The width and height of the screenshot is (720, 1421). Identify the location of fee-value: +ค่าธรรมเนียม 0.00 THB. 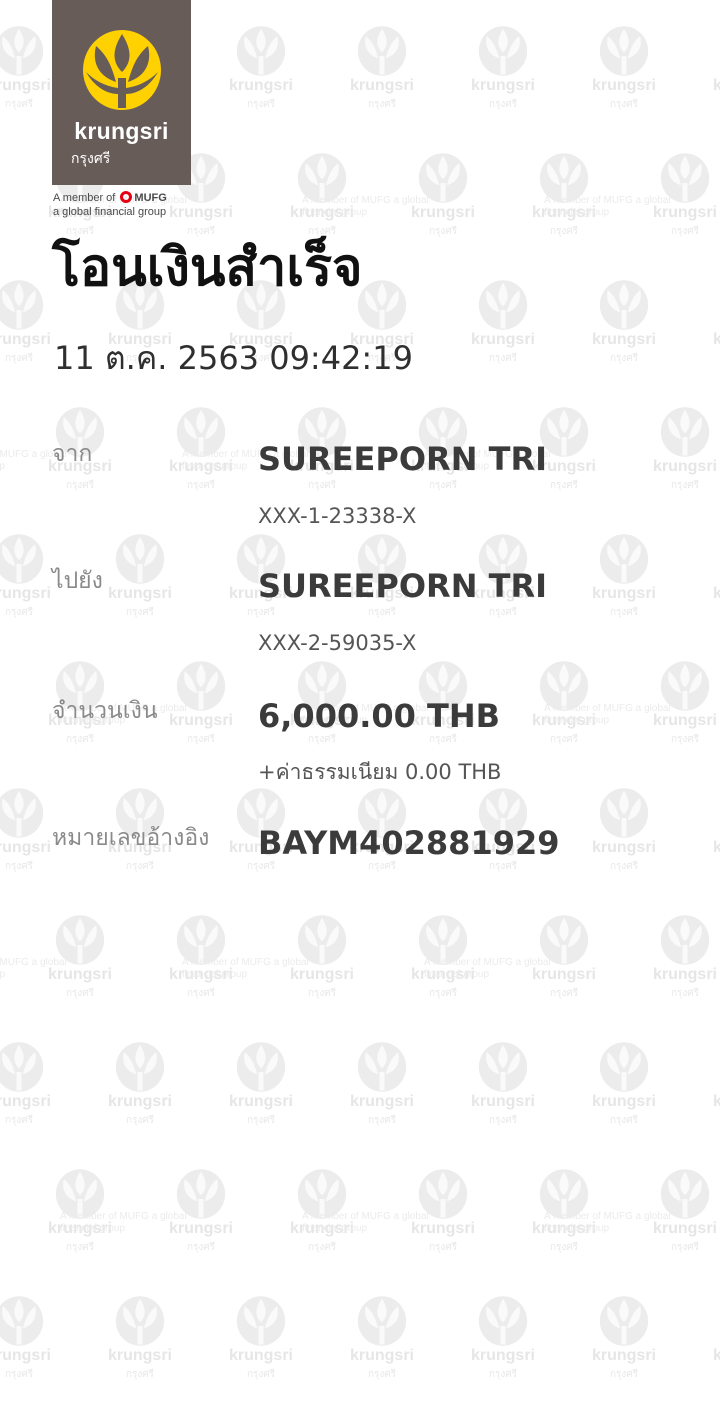
(380, 772).